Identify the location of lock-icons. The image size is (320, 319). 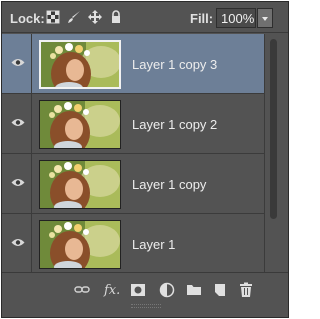
(84, 17).